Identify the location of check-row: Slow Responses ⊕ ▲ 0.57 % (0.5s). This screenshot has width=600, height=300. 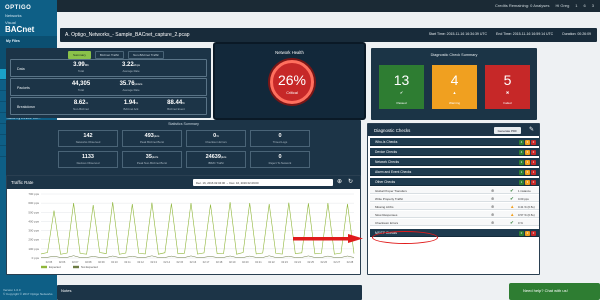
(454, 214).